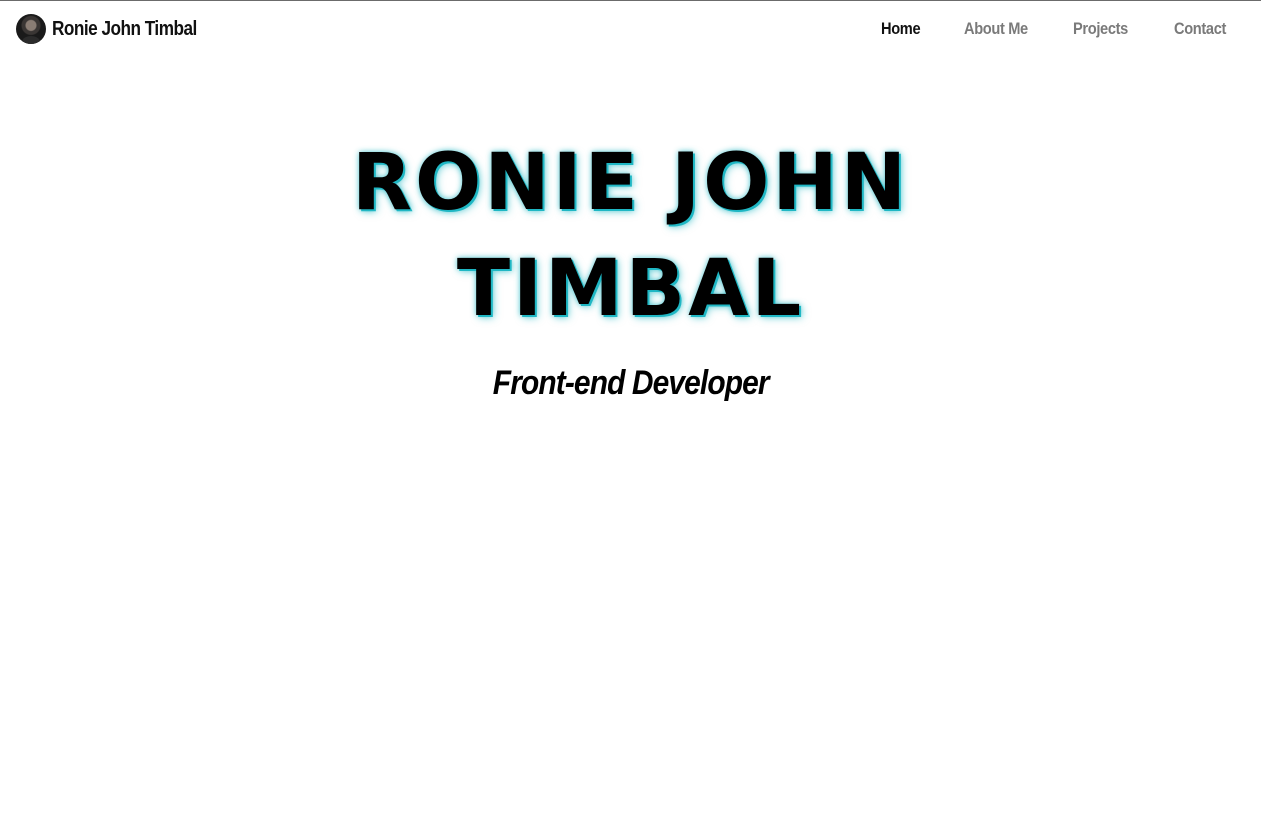 Image resolution: width=1261 pixels, height=840 pixels. Describe the element at coordinates (901, 29) in the screenshot. I see `nav-link-home: Home` at that location.